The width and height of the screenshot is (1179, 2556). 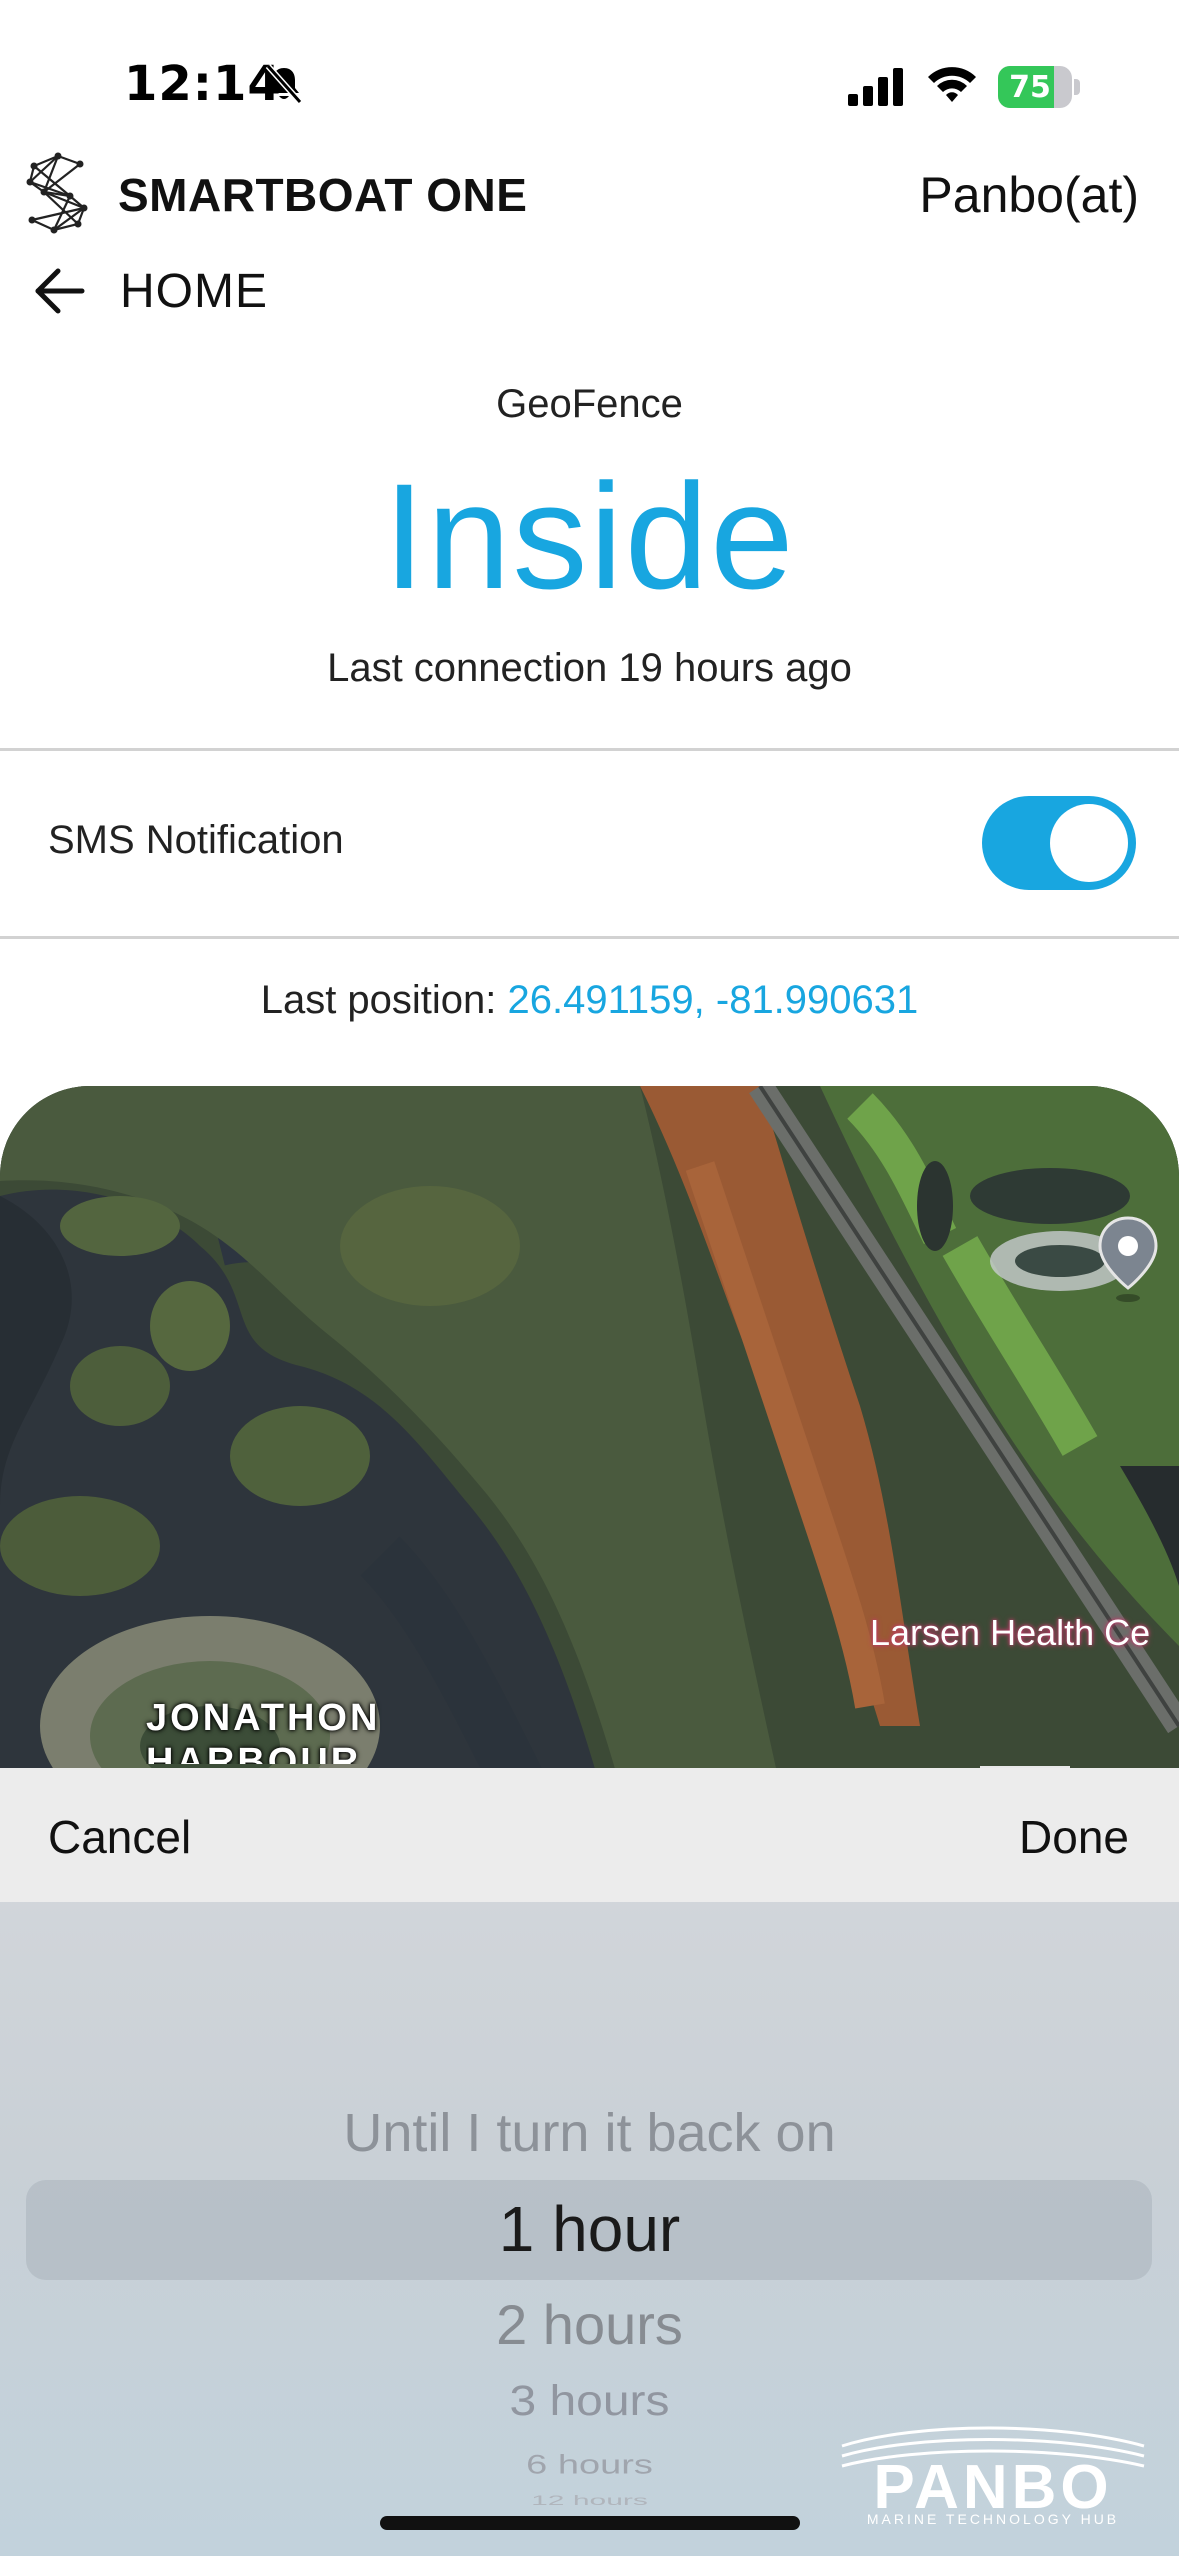 What do you see at coordinates (590, 2523) in the screenshot?
I see `home-indicator` at bounding box center [590, 2523].